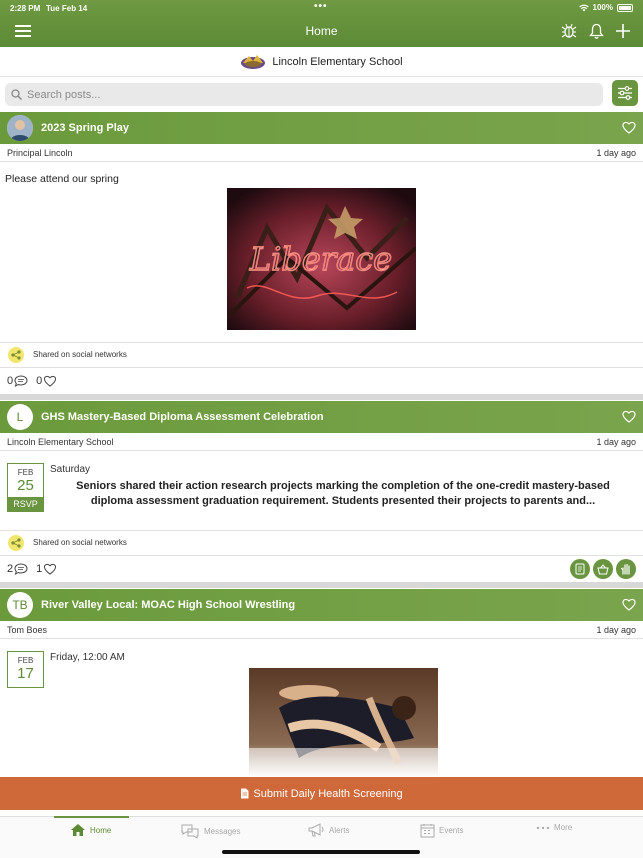  I want to click on bug-icon, so click(569, 30).